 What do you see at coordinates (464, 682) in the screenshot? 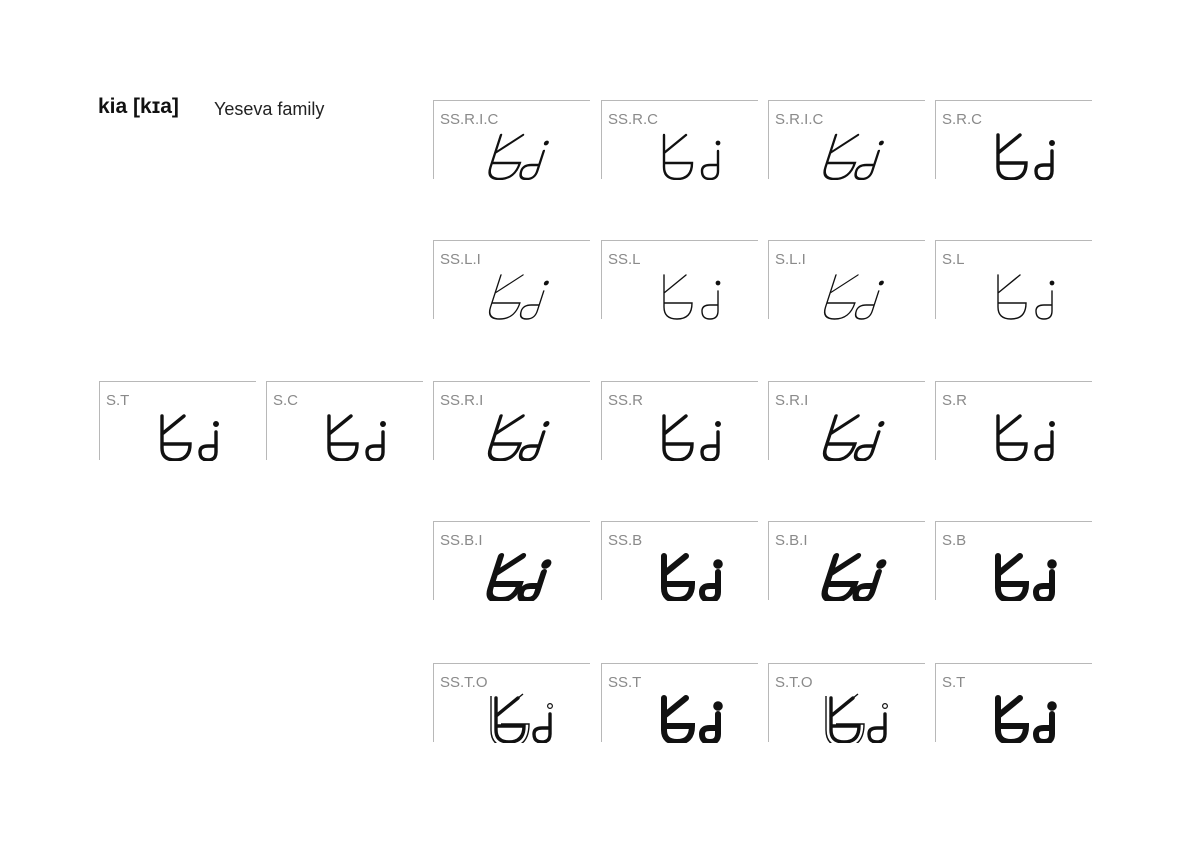
I see `specimen-label: SS.T.O` at bounding box center [464, 682].